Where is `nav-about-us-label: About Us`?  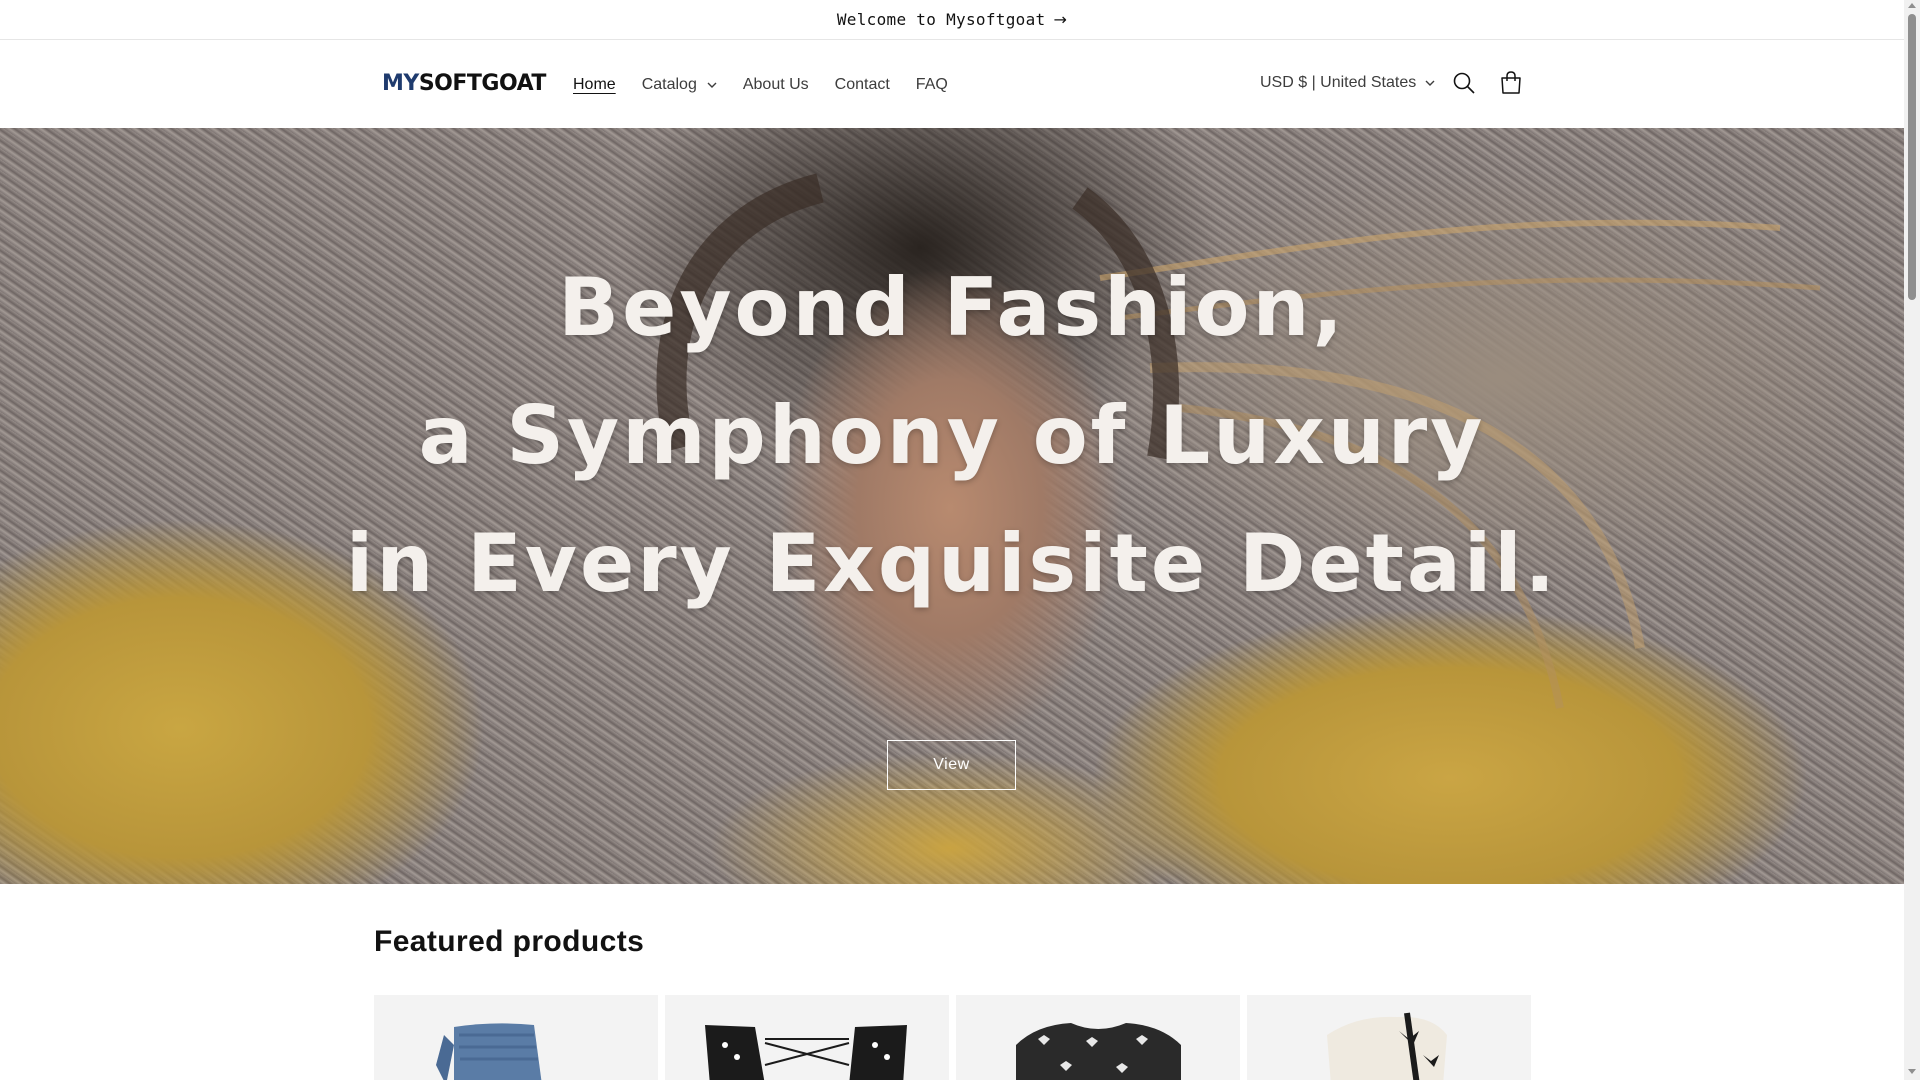 nav-about-us-label: About Us is located at coordinates (775, 84).